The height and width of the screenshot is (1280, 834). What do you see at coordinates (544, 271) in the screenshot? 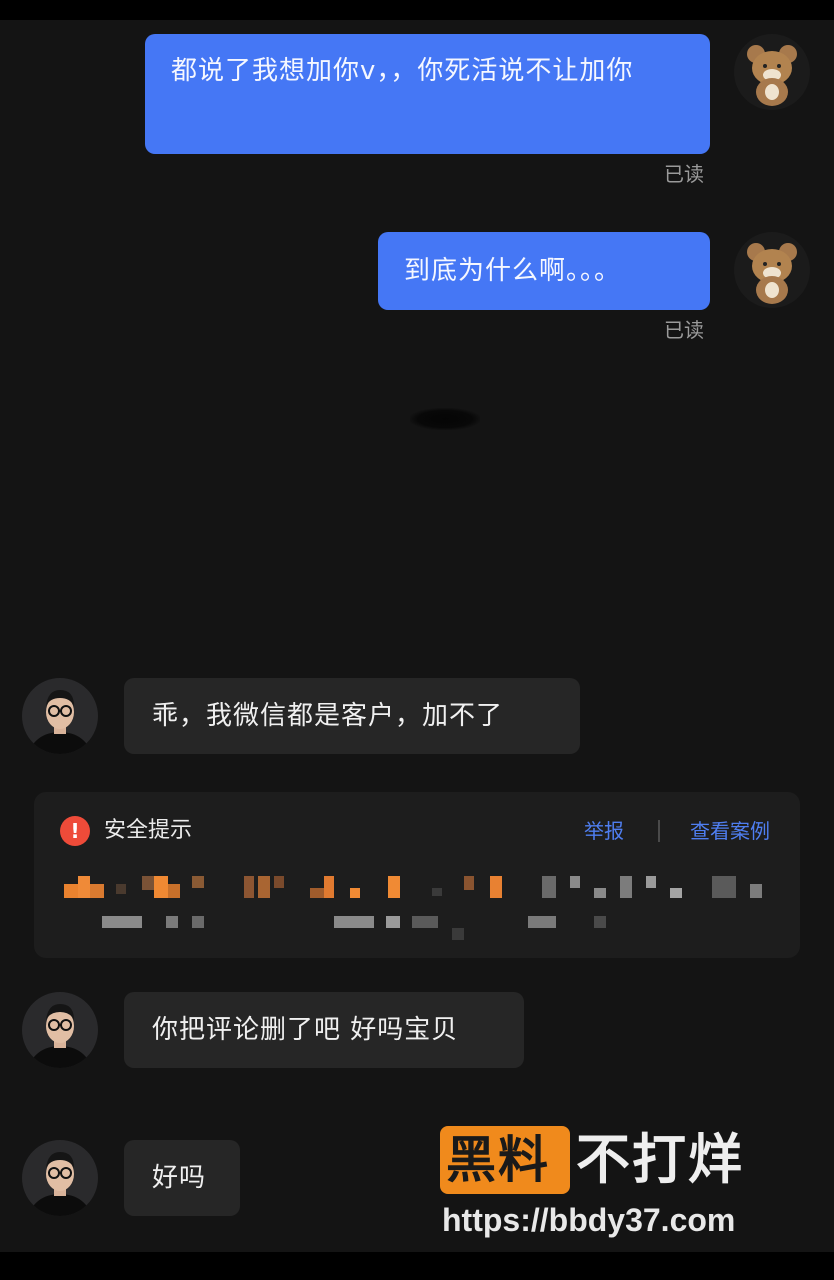
I see `message-bubble-outgoing: 到底为什么啊。。。` at bounding box center [544, 271].